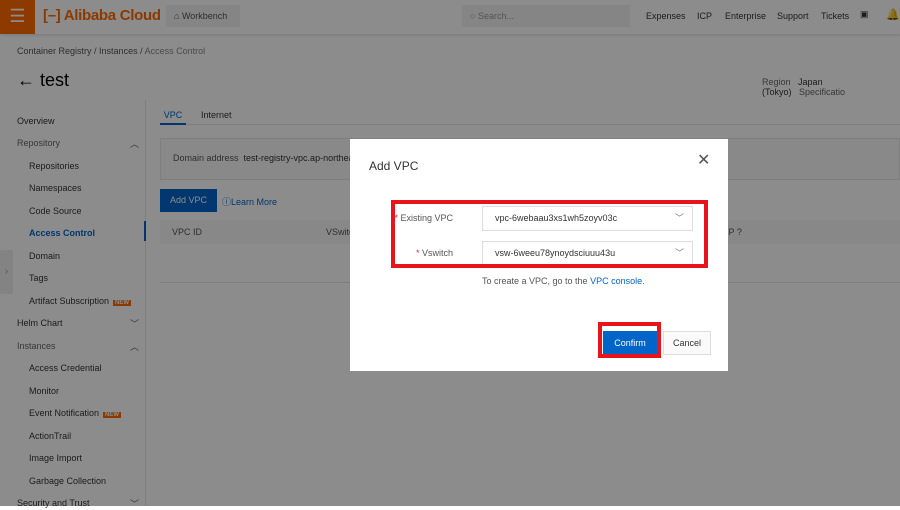  Describe the element at coordinates (616, 281) in the screenshot. I see `vpc-console-link: VPC console` at that location.